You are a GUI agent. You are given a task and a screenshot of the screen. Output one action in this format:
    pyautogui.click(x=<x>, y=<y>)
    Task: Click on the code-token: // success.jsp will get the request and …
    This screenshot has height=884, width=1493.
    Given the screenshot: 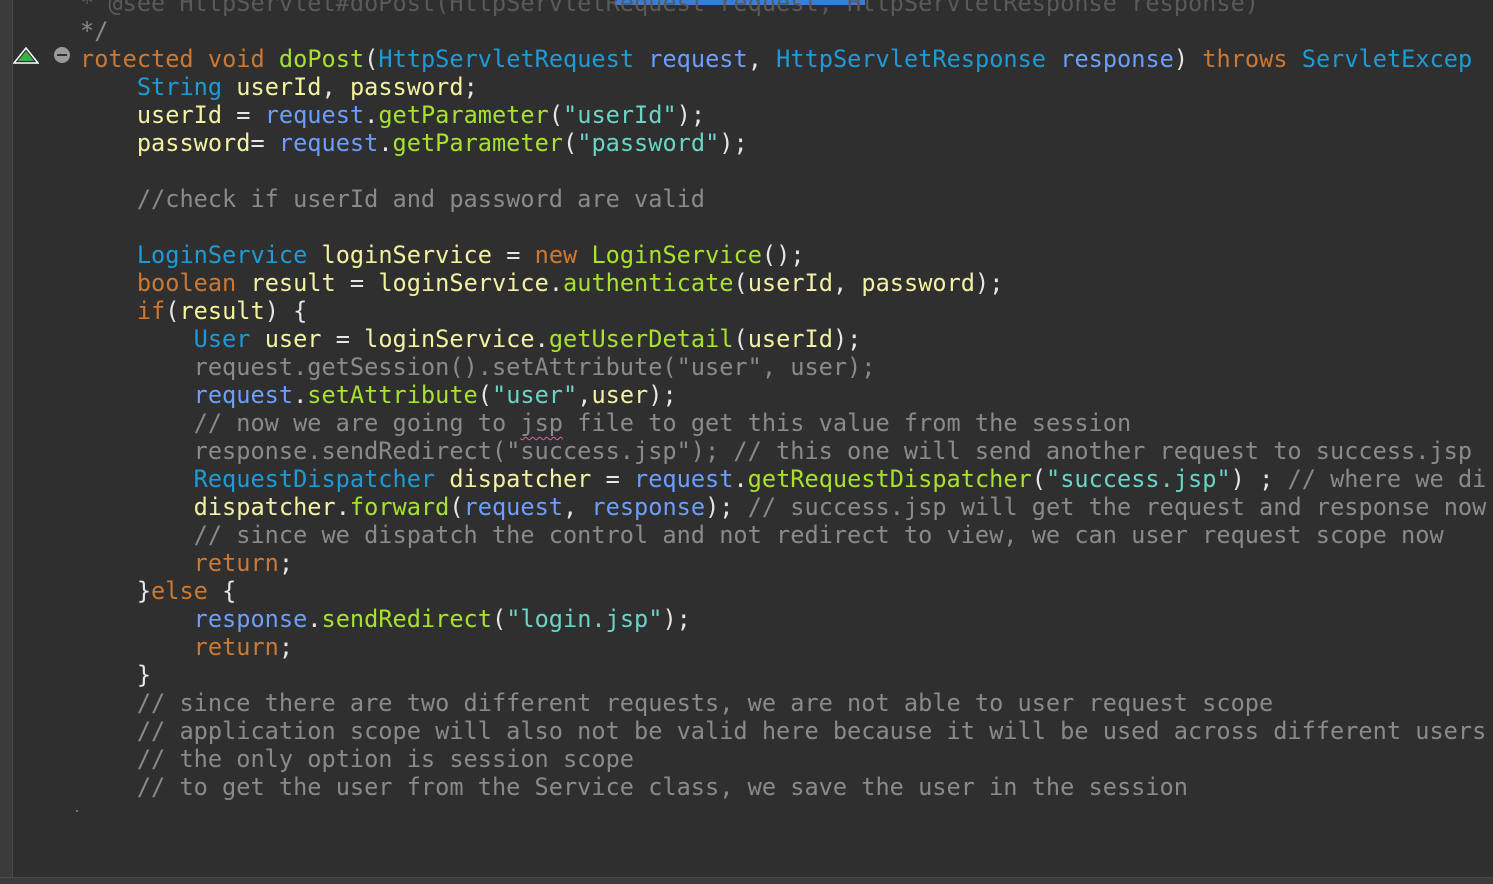 What is the action you would take?
    pyautogui.click(x=1117, y=507)
    